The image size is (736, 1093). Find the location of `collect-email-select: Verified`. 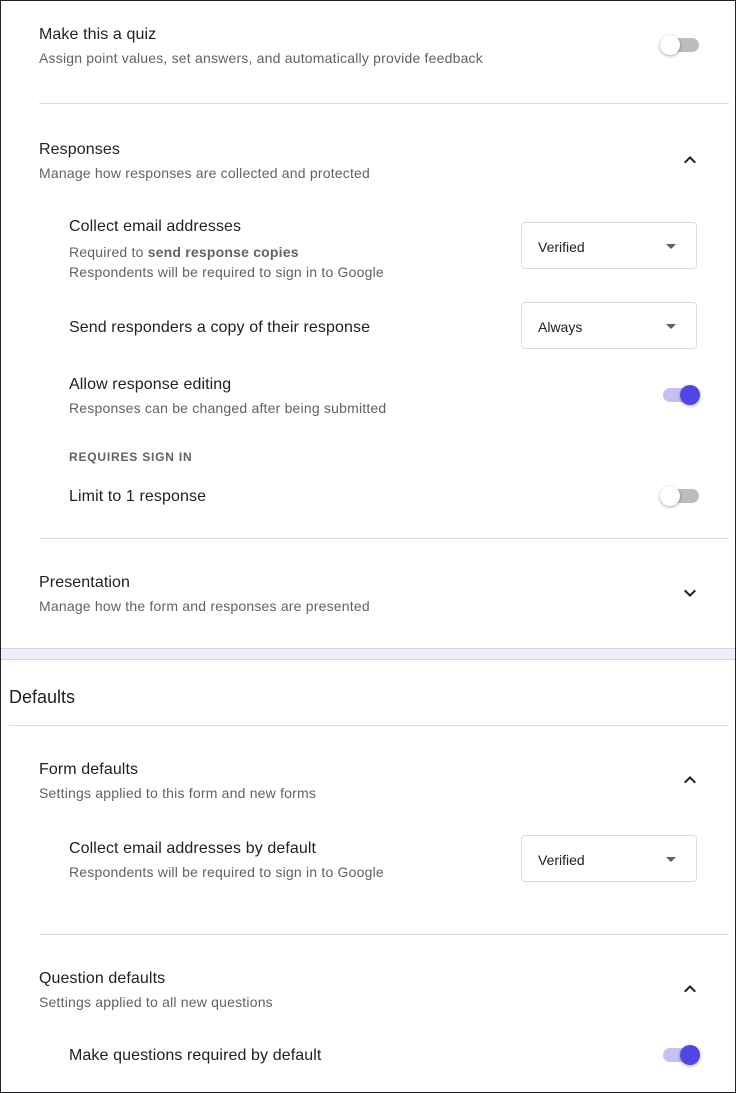

collect-email-select: Verified is located at coordinates (609, 245).